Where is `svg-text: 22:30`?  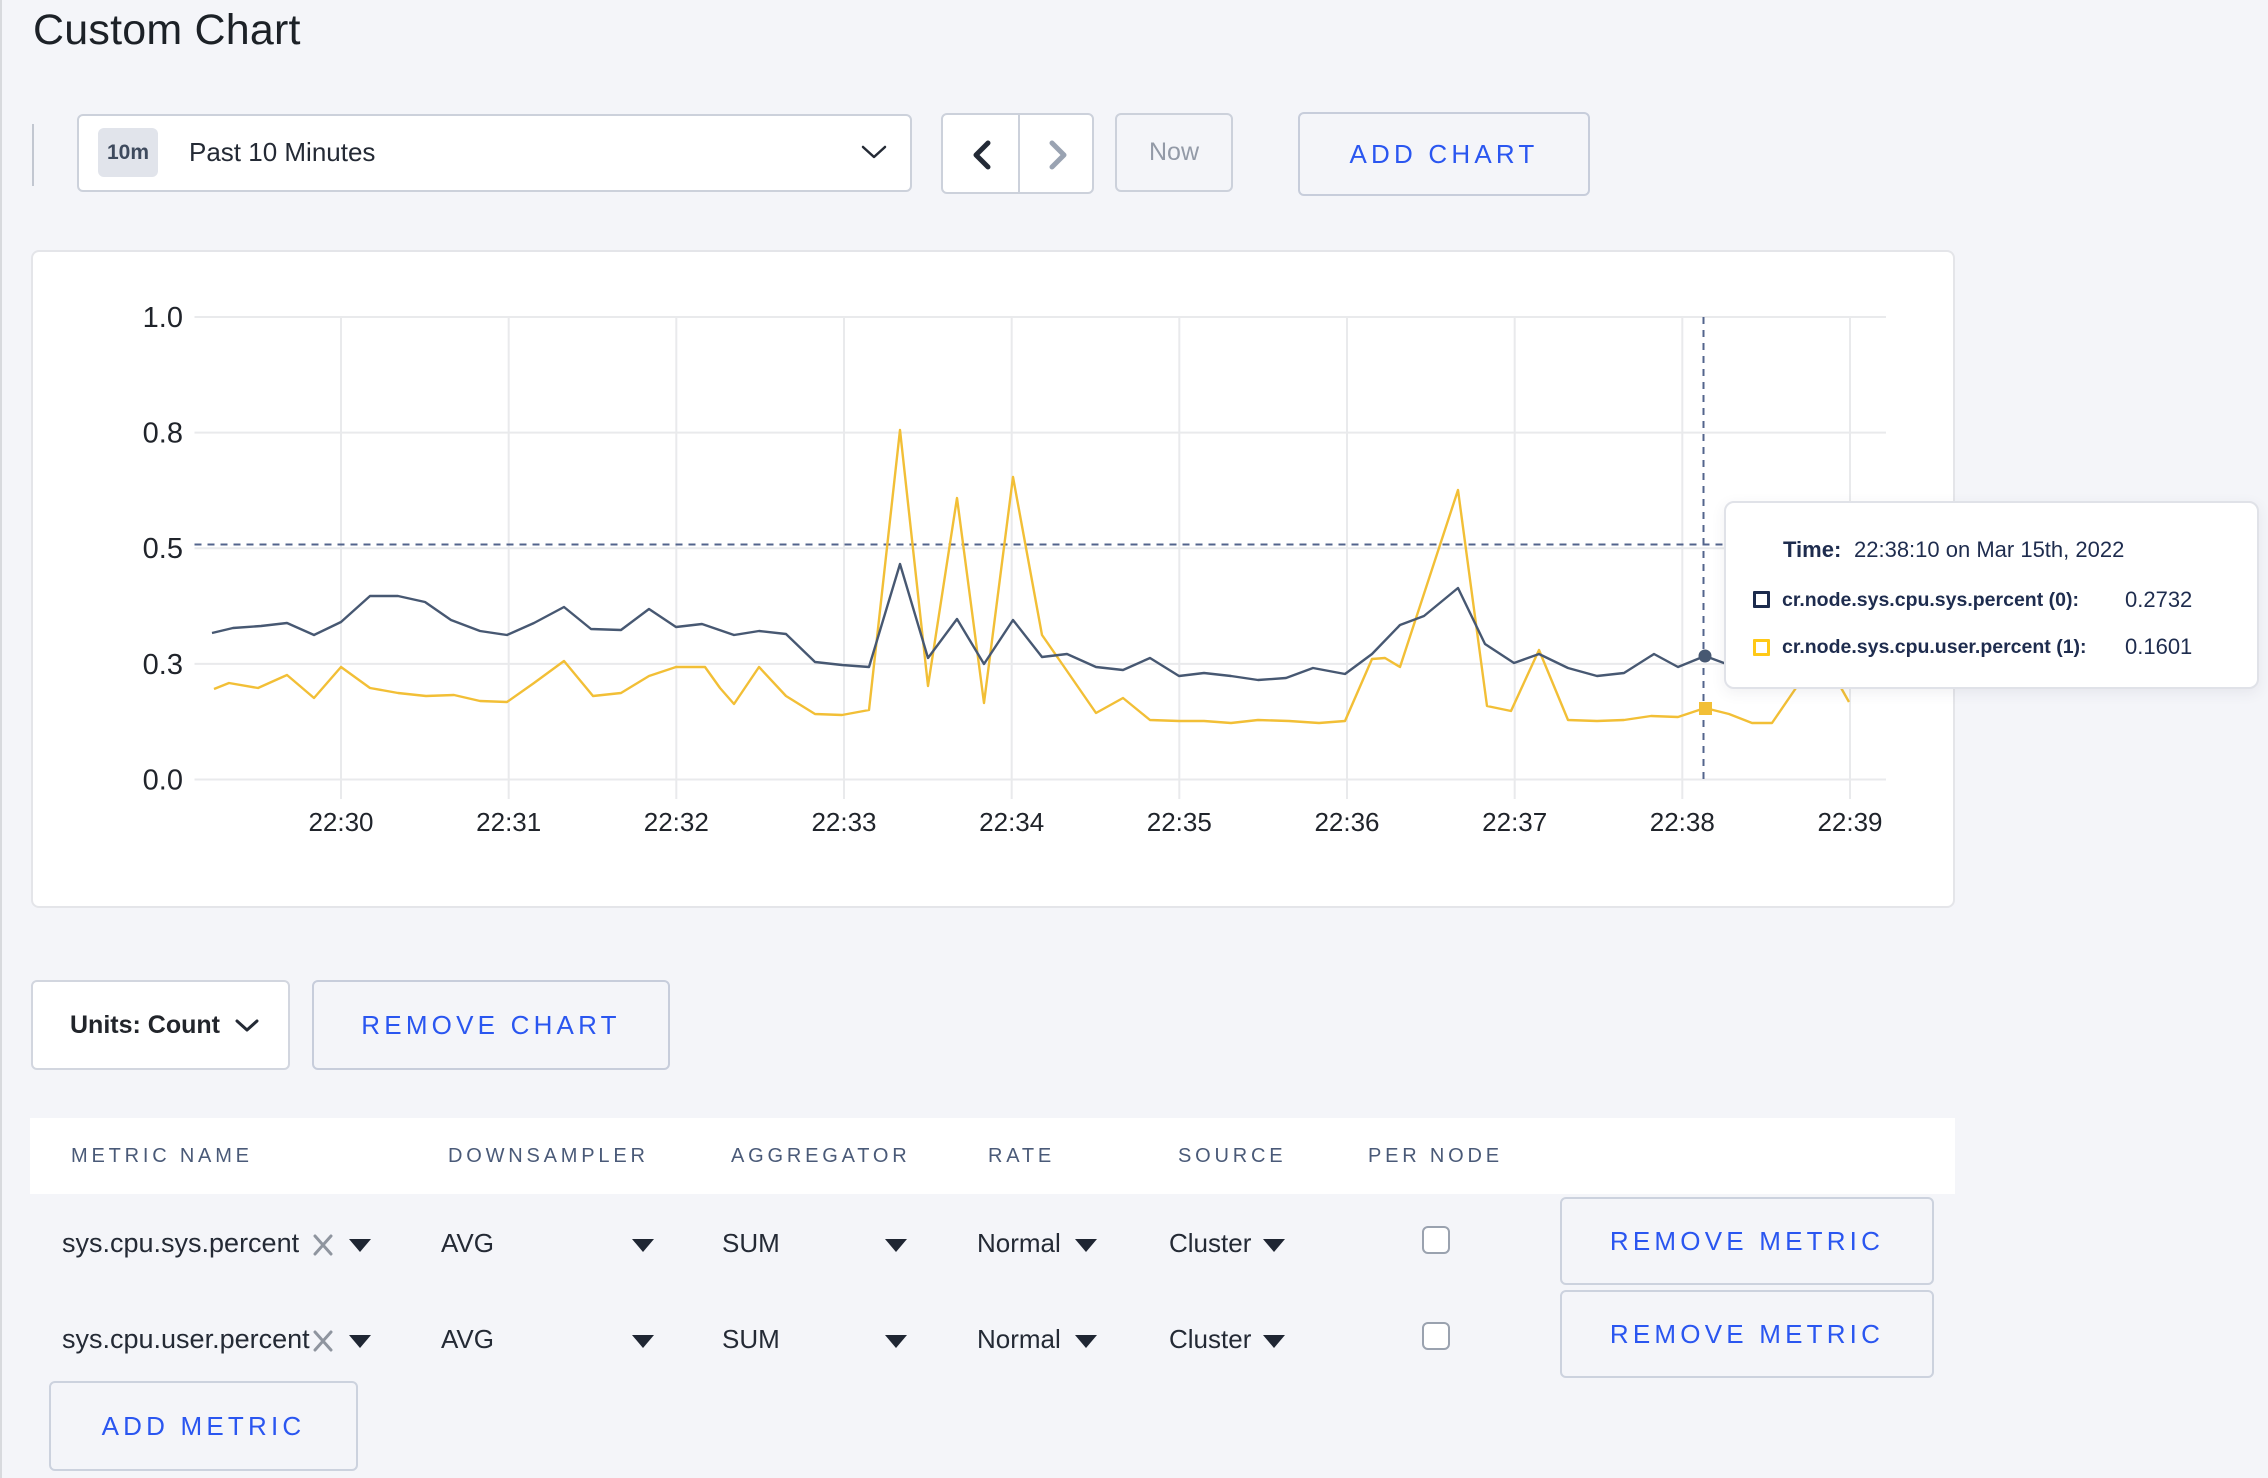 svg-text: 22:30 is located at coordinates (340, 822).